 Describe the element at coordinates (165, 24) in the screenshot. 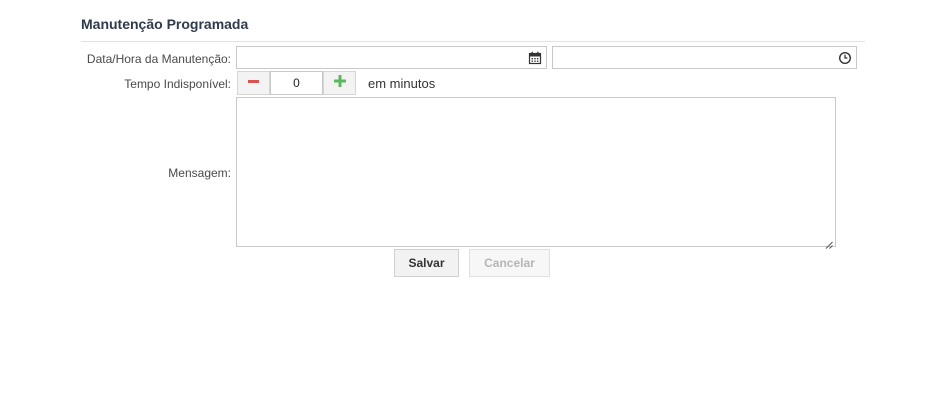

I see `section-title: Manutenção Programada` at that location.